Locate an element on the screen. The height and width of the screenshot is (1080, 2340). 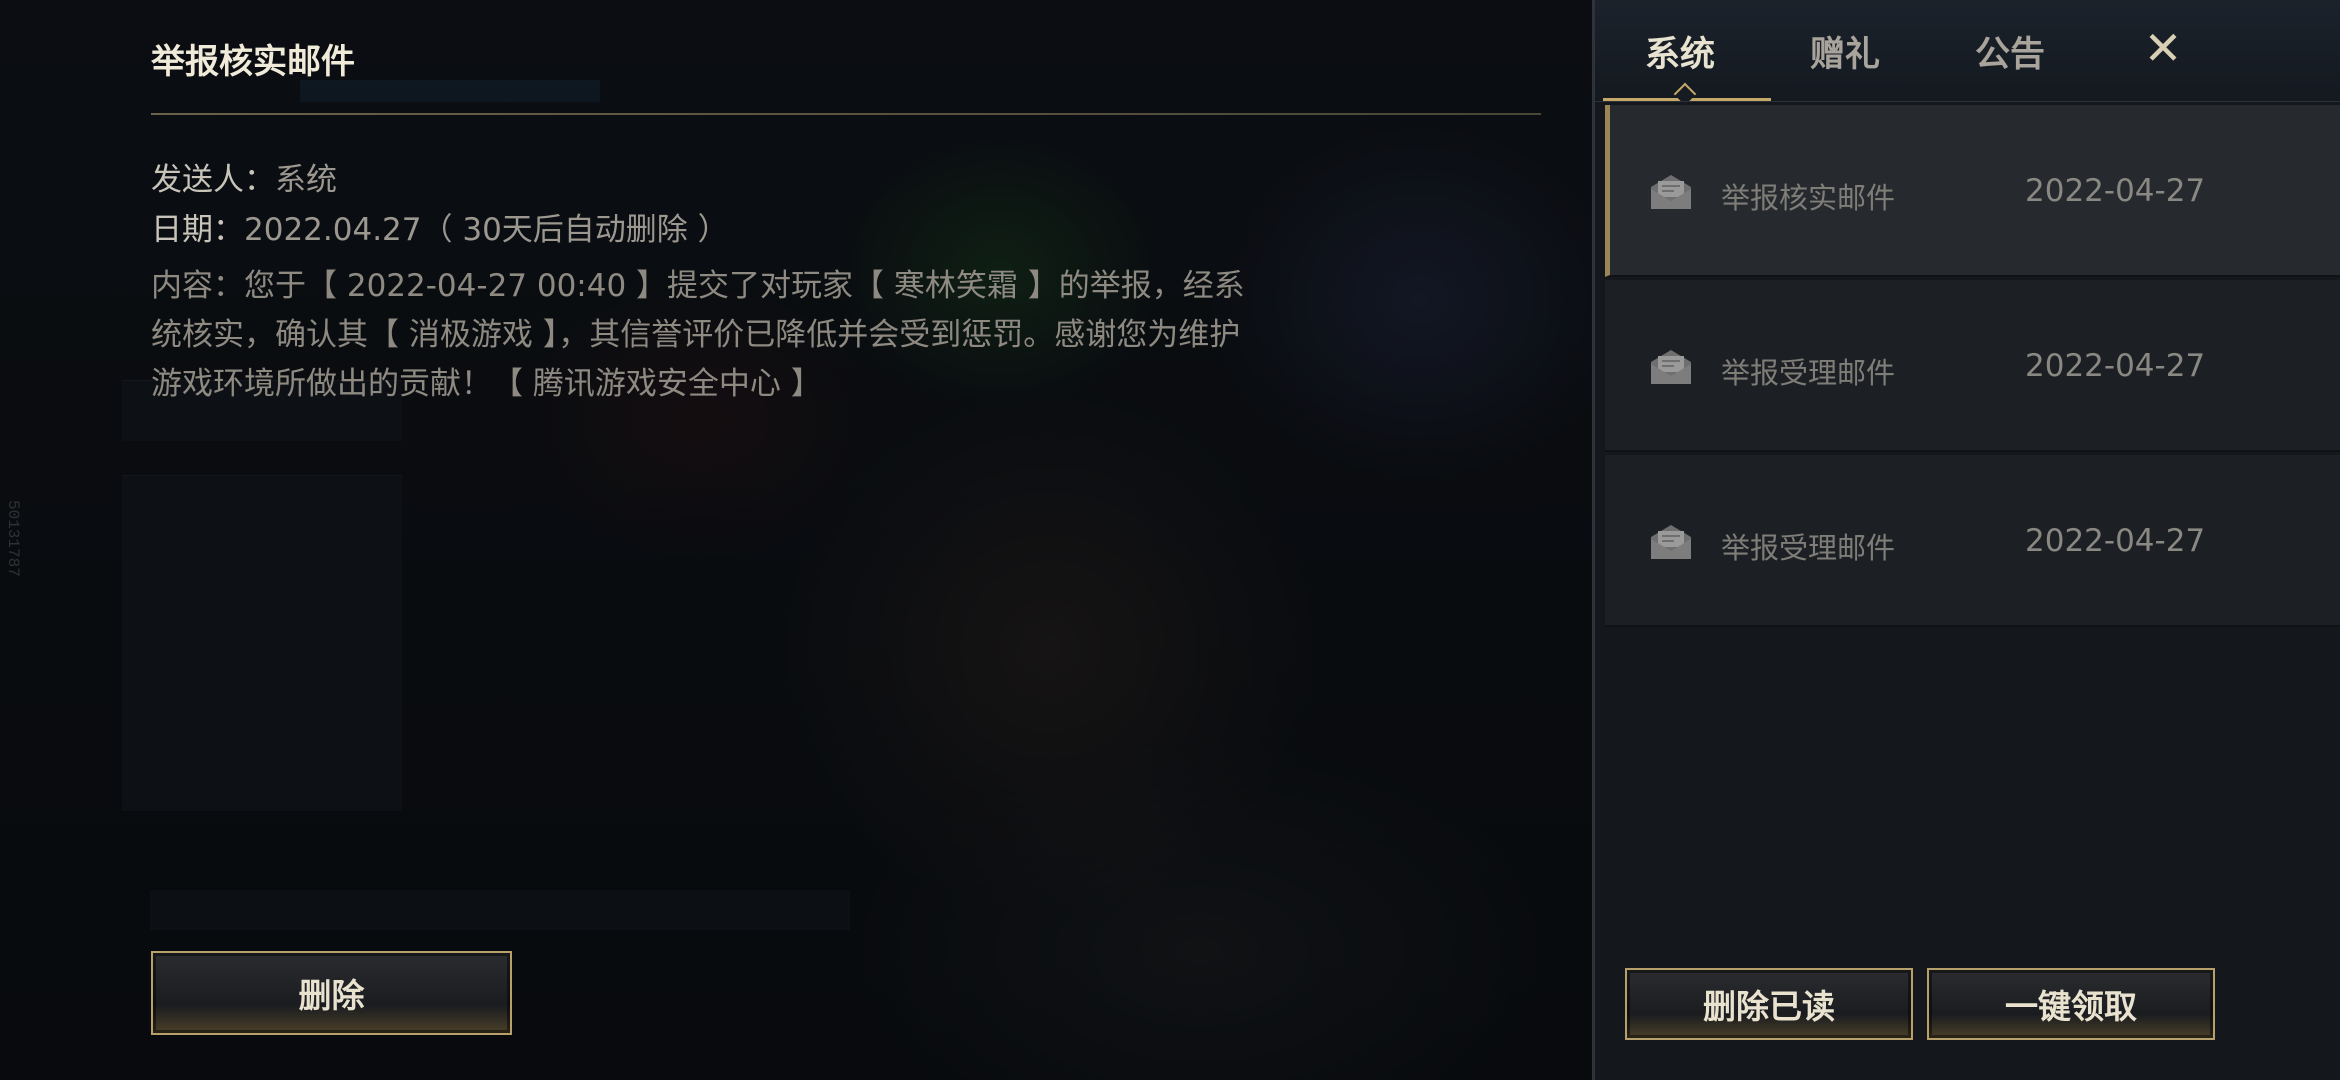
date-label: 日期： is located at coordinates (197, 230).